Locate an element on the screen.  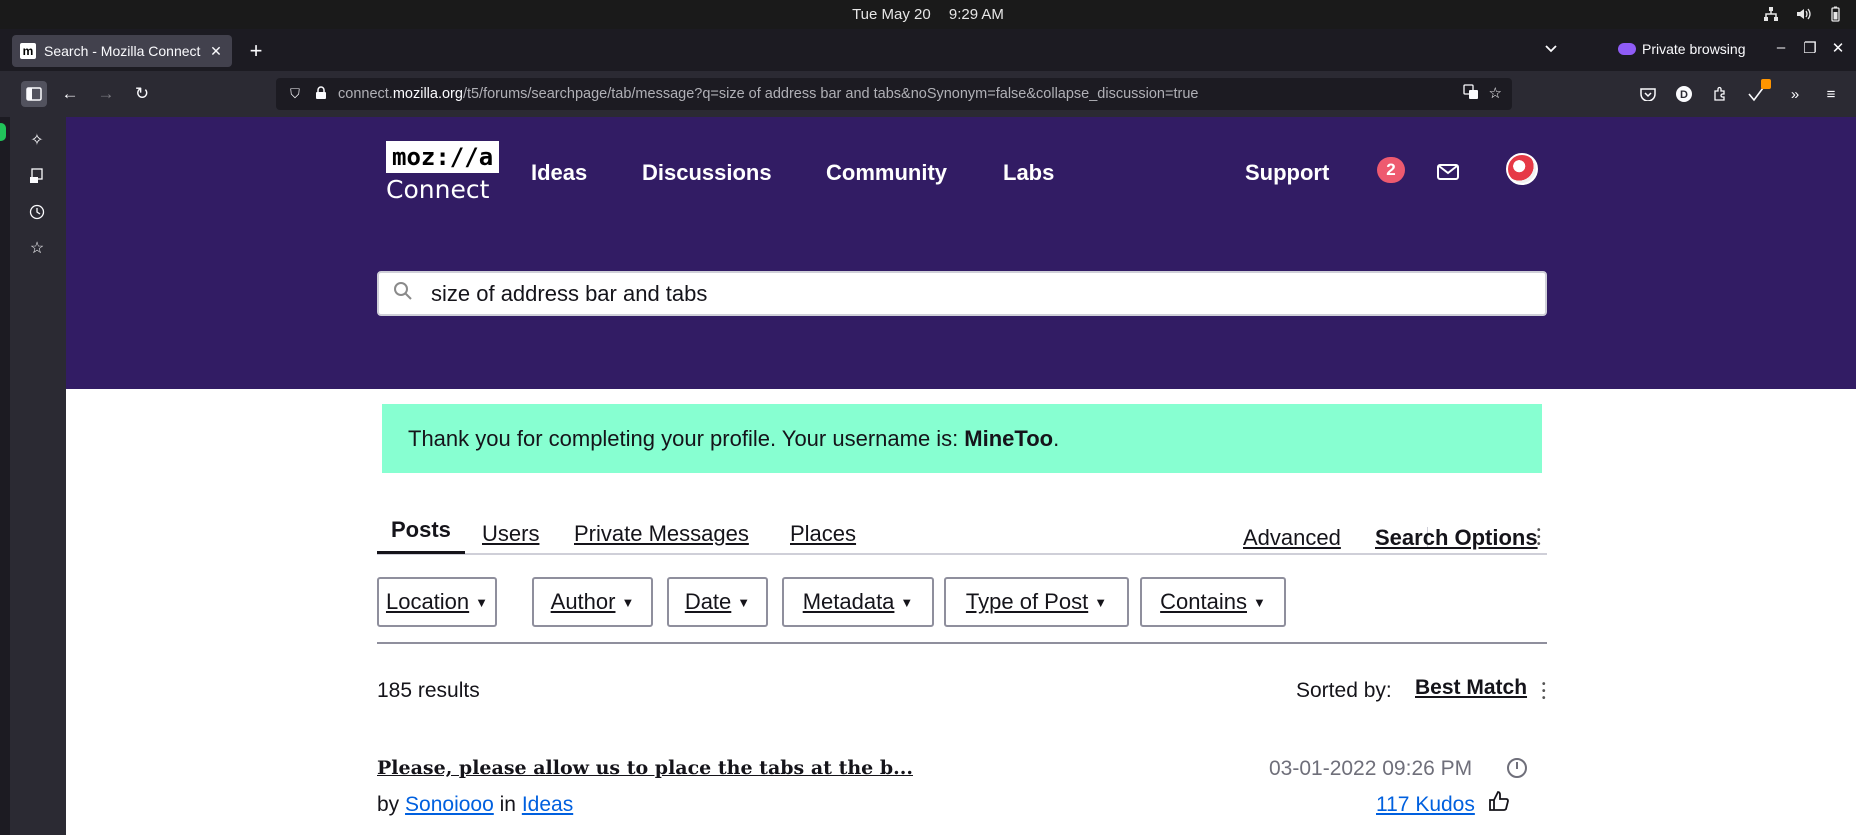
filter-type-of-post: Type of Post ▼ is located at coordinates (1036, 602).